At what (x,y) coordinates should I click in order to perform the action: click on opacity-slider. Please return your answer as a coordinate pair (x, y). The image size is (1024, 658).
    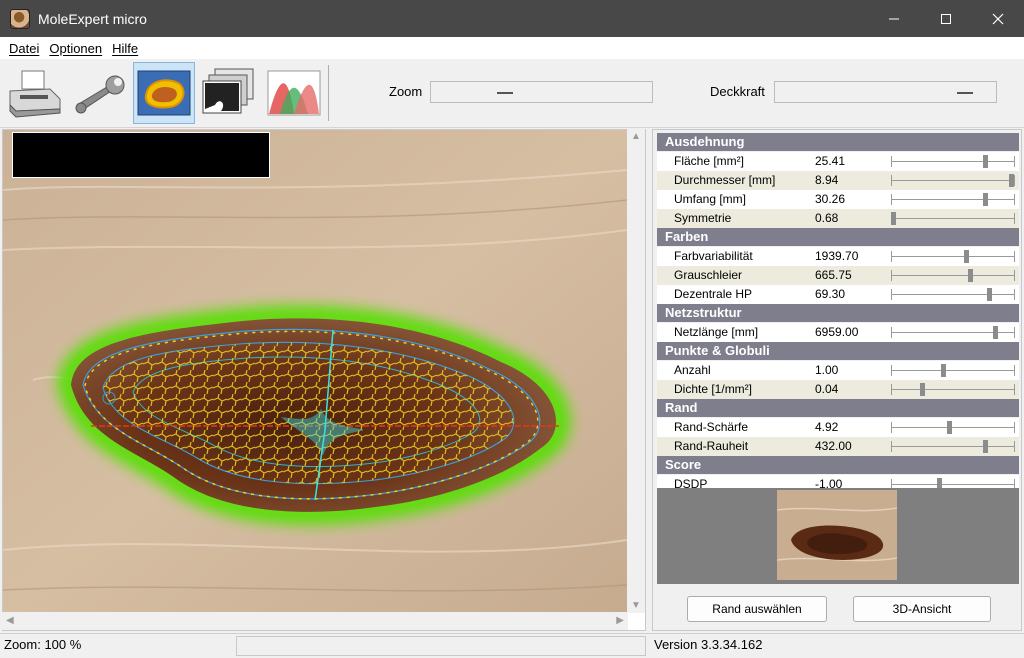
    Looking at the image, I should click on (885, 92).